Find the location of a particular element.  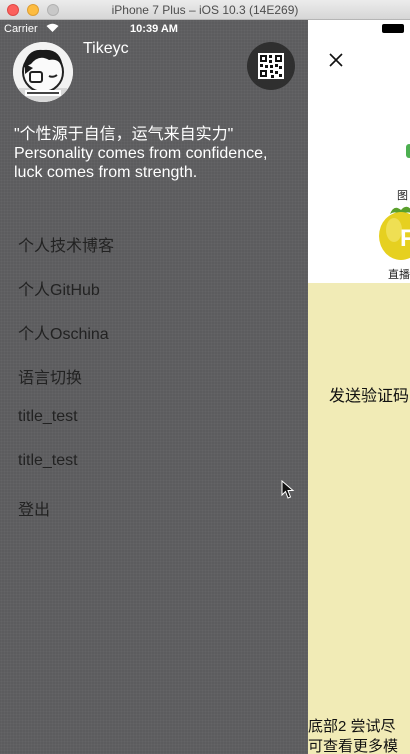

label-live: 直播 is located at coordinates (399, 275).